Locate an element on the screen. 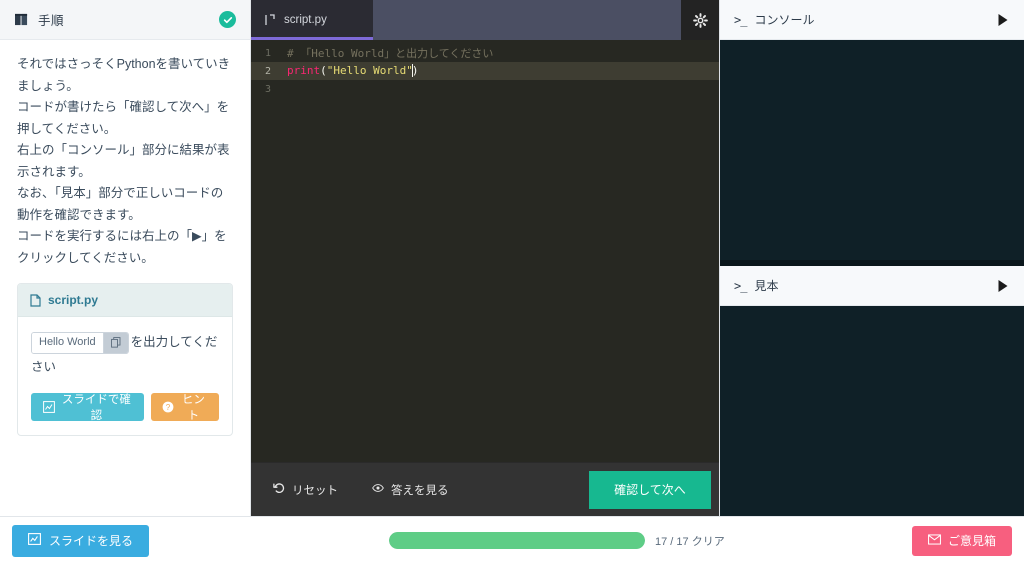 The width and height of the screenshot is (1024, 564). run-console-button is located at coordinates (1003, 20).